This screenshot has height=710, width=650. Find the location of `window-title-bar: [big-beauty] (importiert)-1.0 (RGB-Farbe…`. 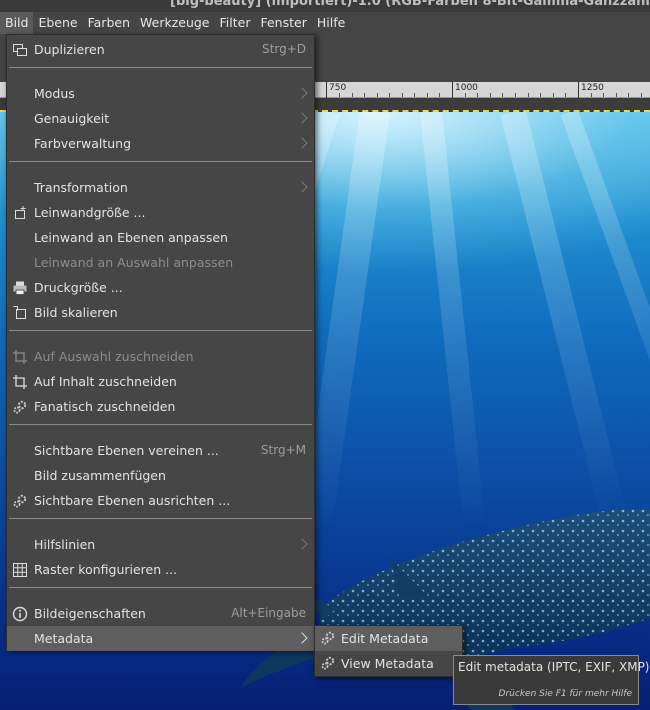

window-title-bar: [big-beauty] (importiert)-1.0 (RGB-Farbe… is located at coordinates (325, 6).